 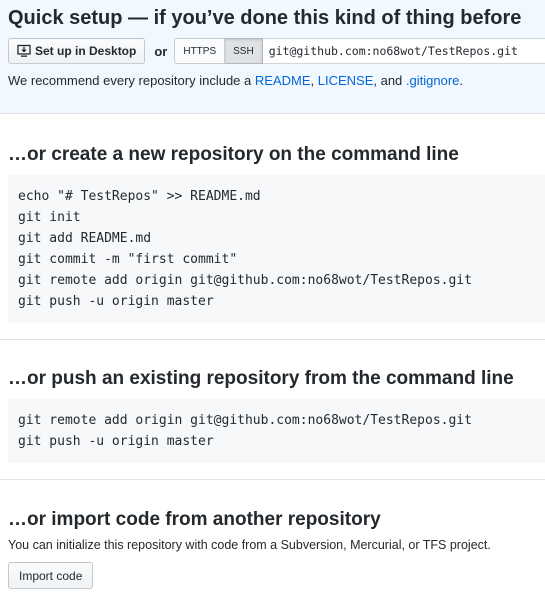 I want to click on code-line: git commit -m "first commit", so click(x=128, y=259).